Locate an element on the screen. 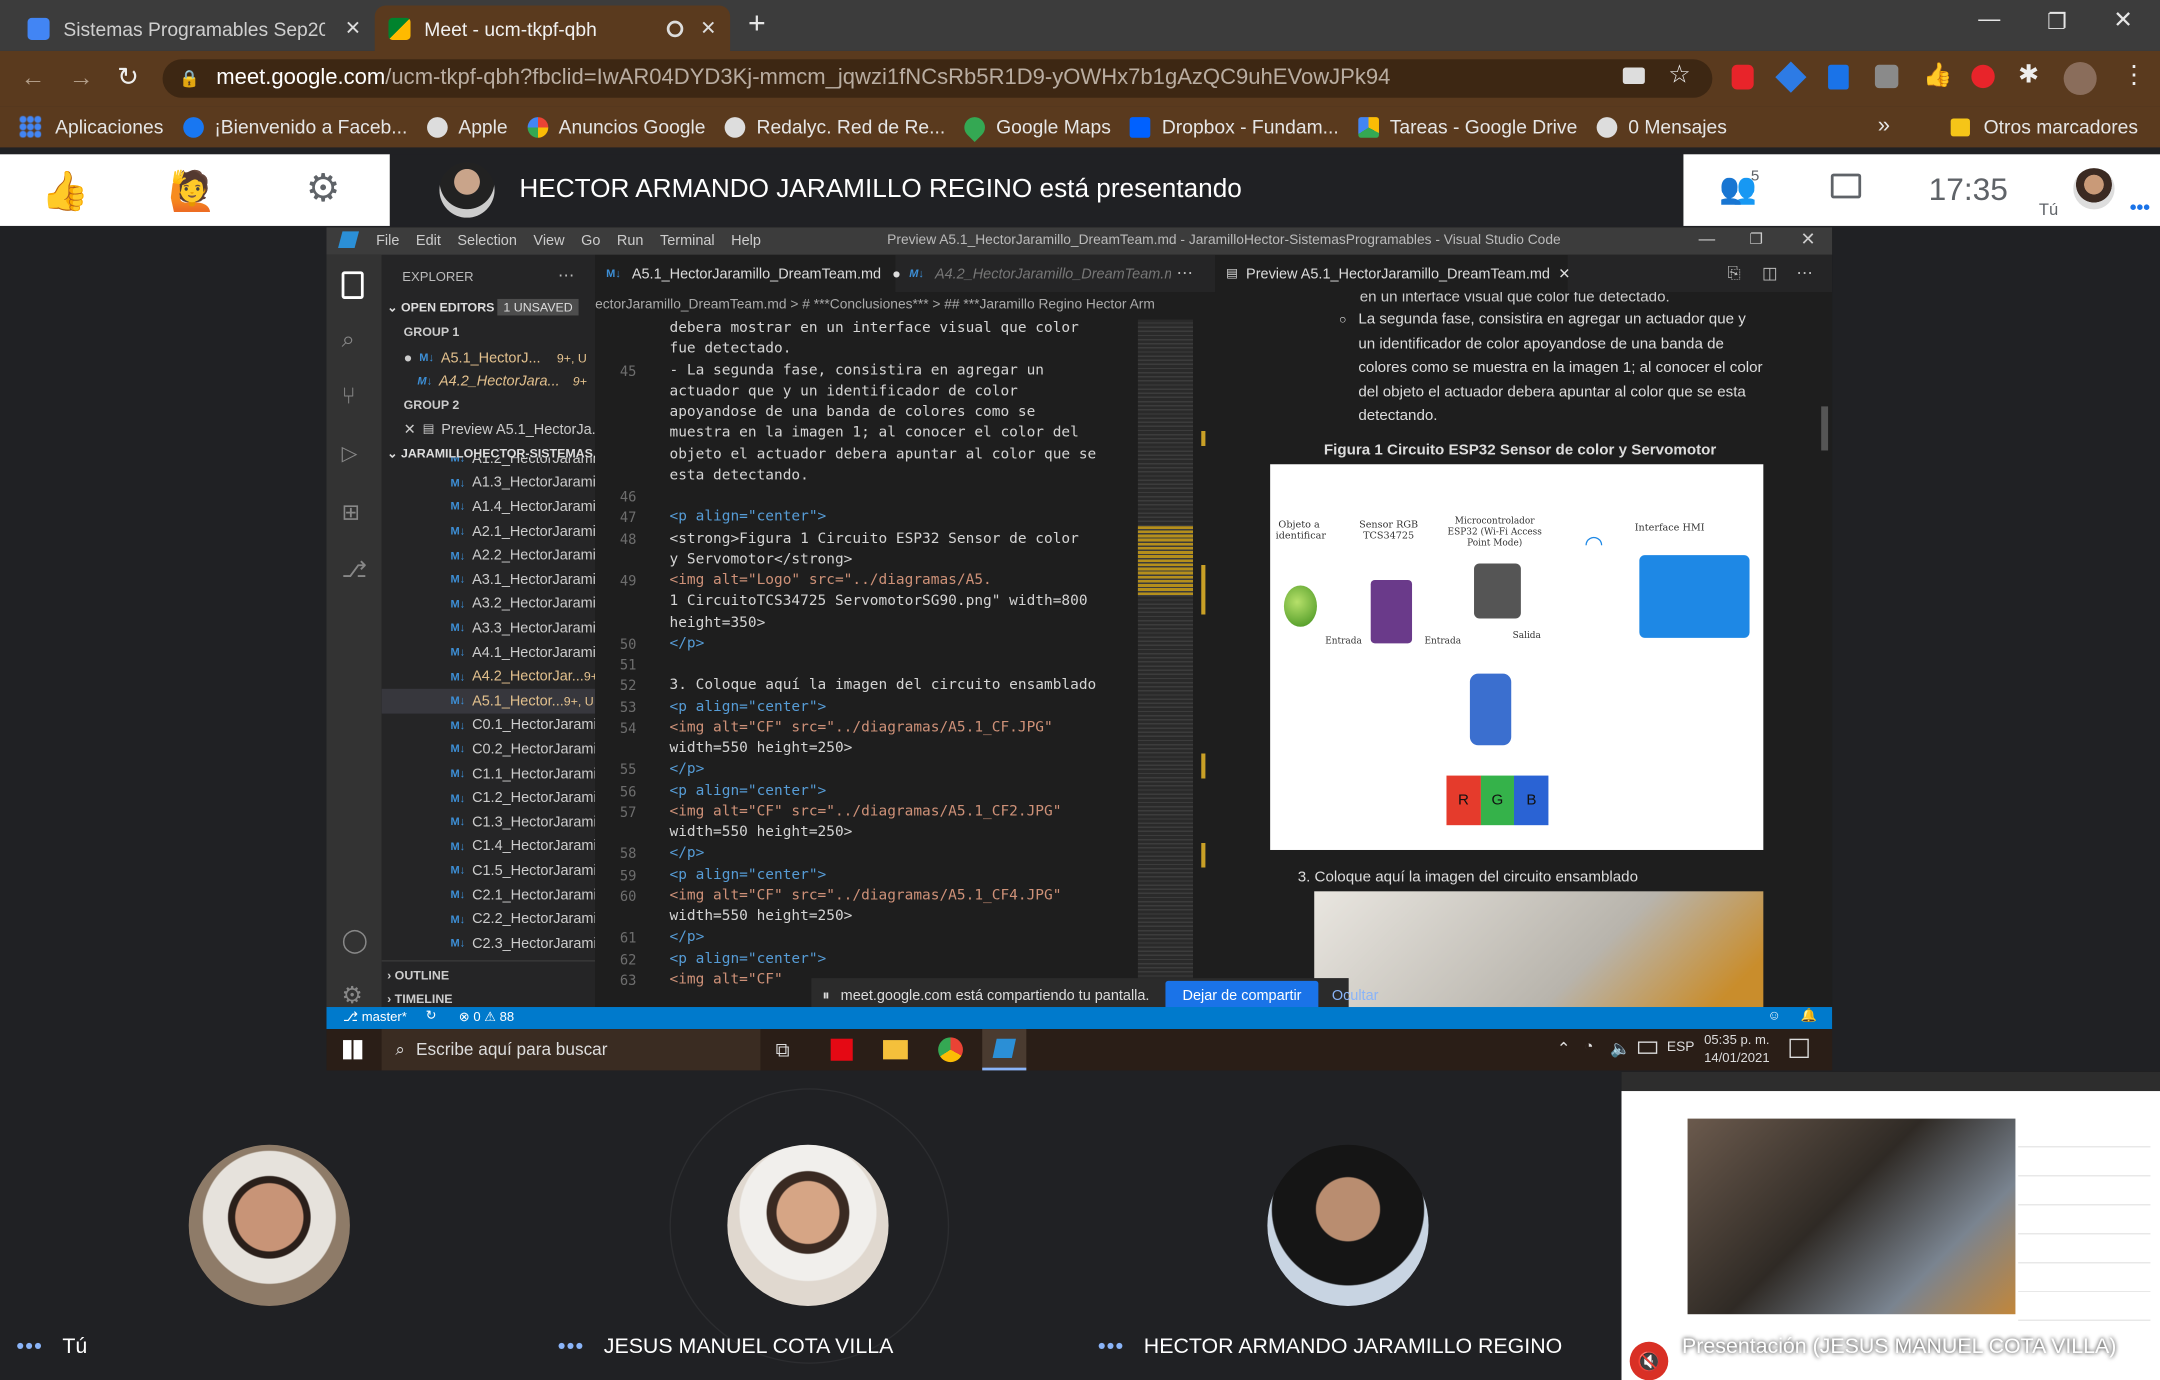 The image size is (2160, 1380). tray-volume-icon: 🔈 is located at coordinates (1620, 1048).